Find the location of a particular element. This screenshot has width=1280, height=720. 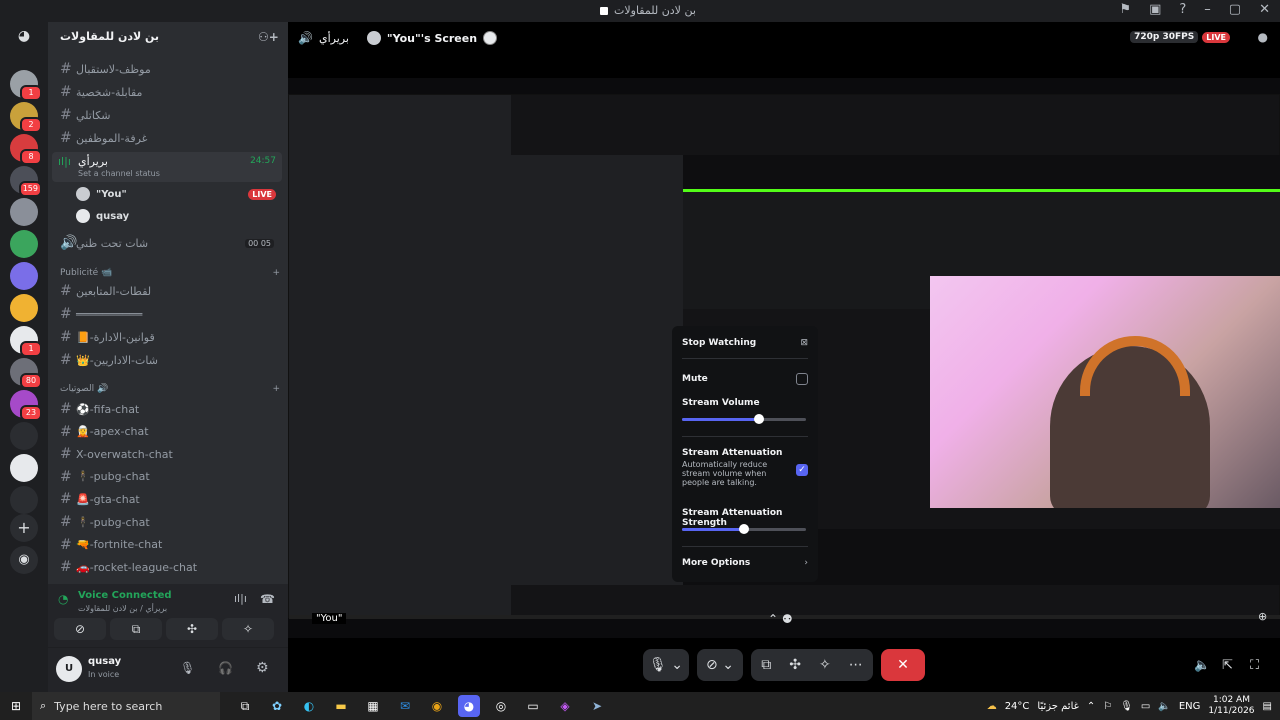

channel-status: Set a channel status is located at coordinates (119, 173).